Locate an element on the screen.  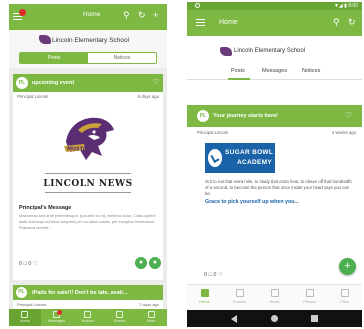
add-button: + is located at coordinates (347, 266).